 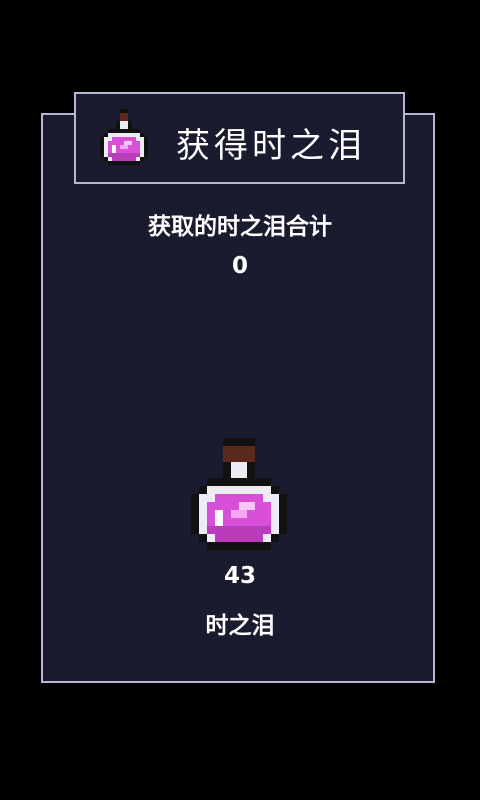 What do you see at coordinates (239, 266) in the screenshot?
I see `total-value: 0` at bounding box center [239, 266].